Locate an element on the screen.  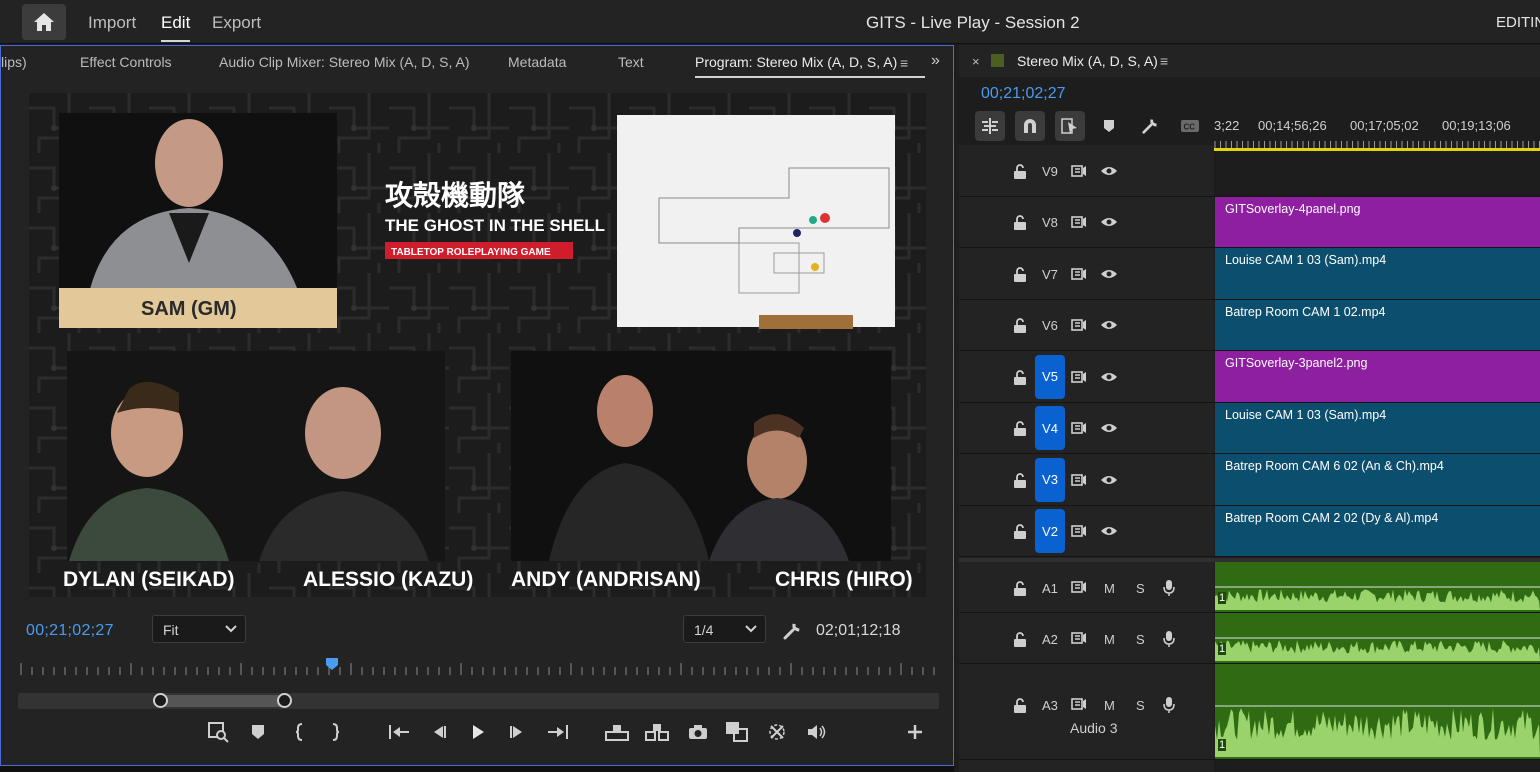
timeline-clip: Louise CAM 1 03 (Sam).mp4 is located at coordinates (1377, 427).